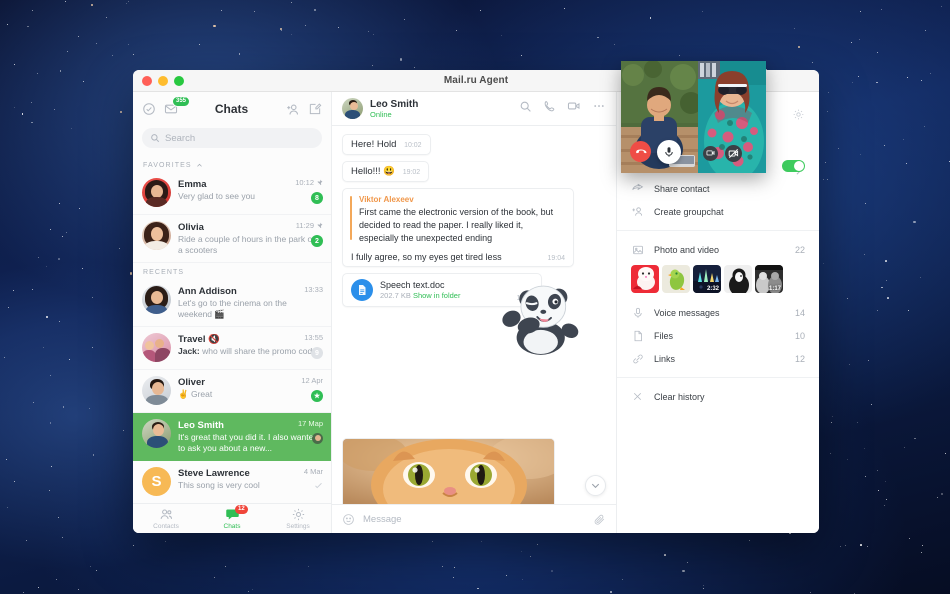 This screenshot has height=594, width=950. I want to click on clear-history-row: Clear history, so click(718, 396).